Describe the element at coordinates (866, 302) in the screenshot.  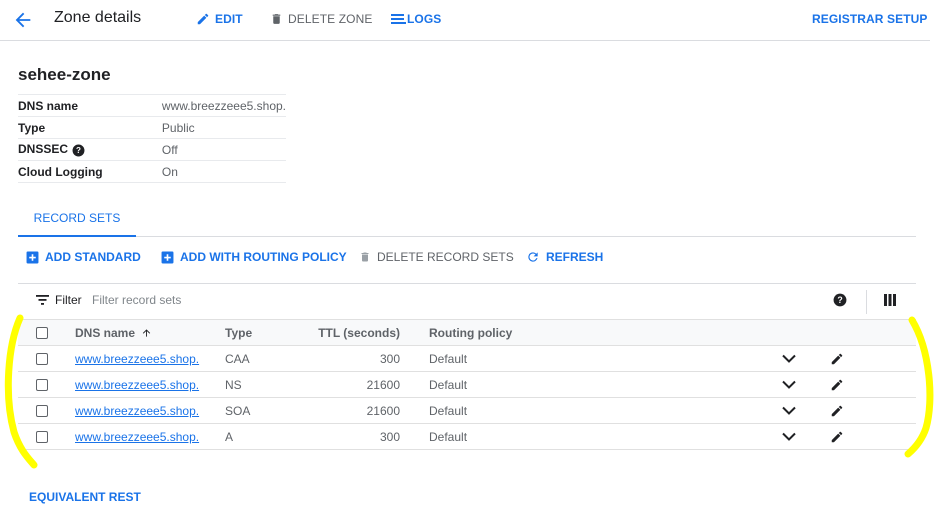
I see `toolbar-divider` at that location.